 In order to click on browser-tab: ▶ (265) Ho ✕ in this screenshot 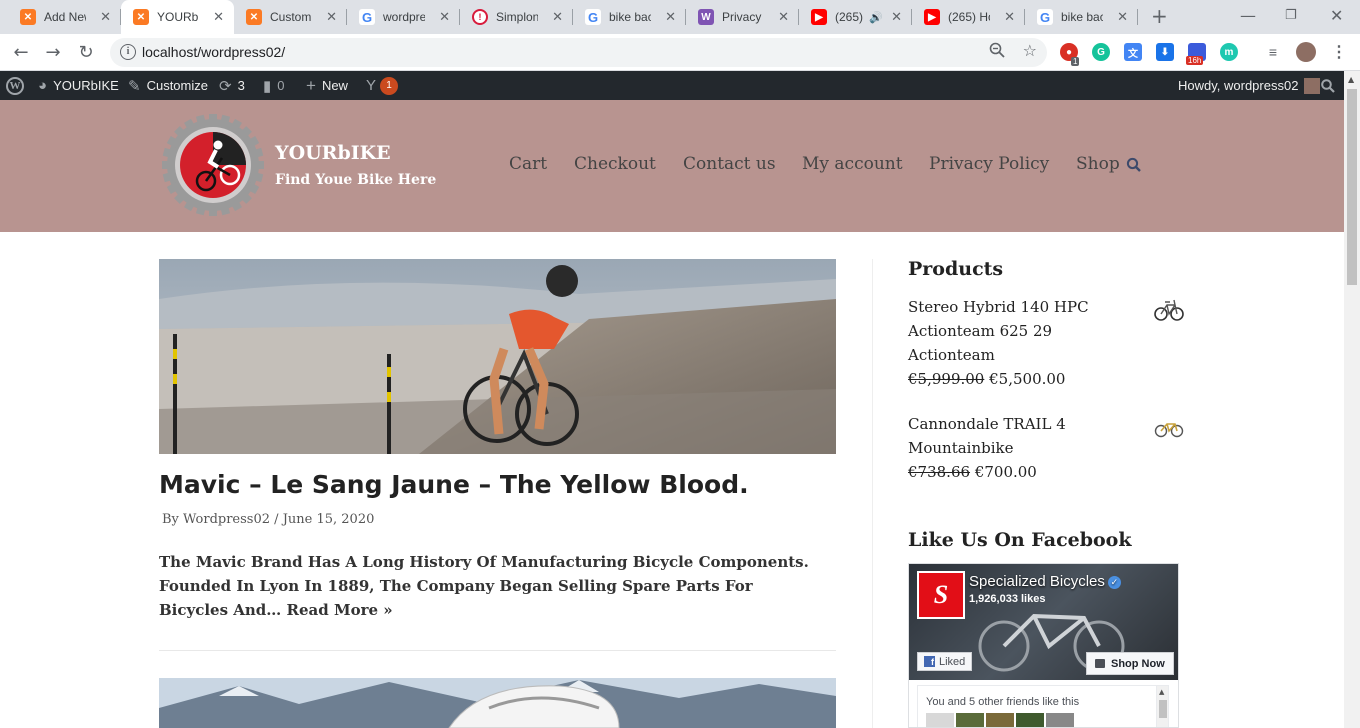, I will do `click(968, 17)`.